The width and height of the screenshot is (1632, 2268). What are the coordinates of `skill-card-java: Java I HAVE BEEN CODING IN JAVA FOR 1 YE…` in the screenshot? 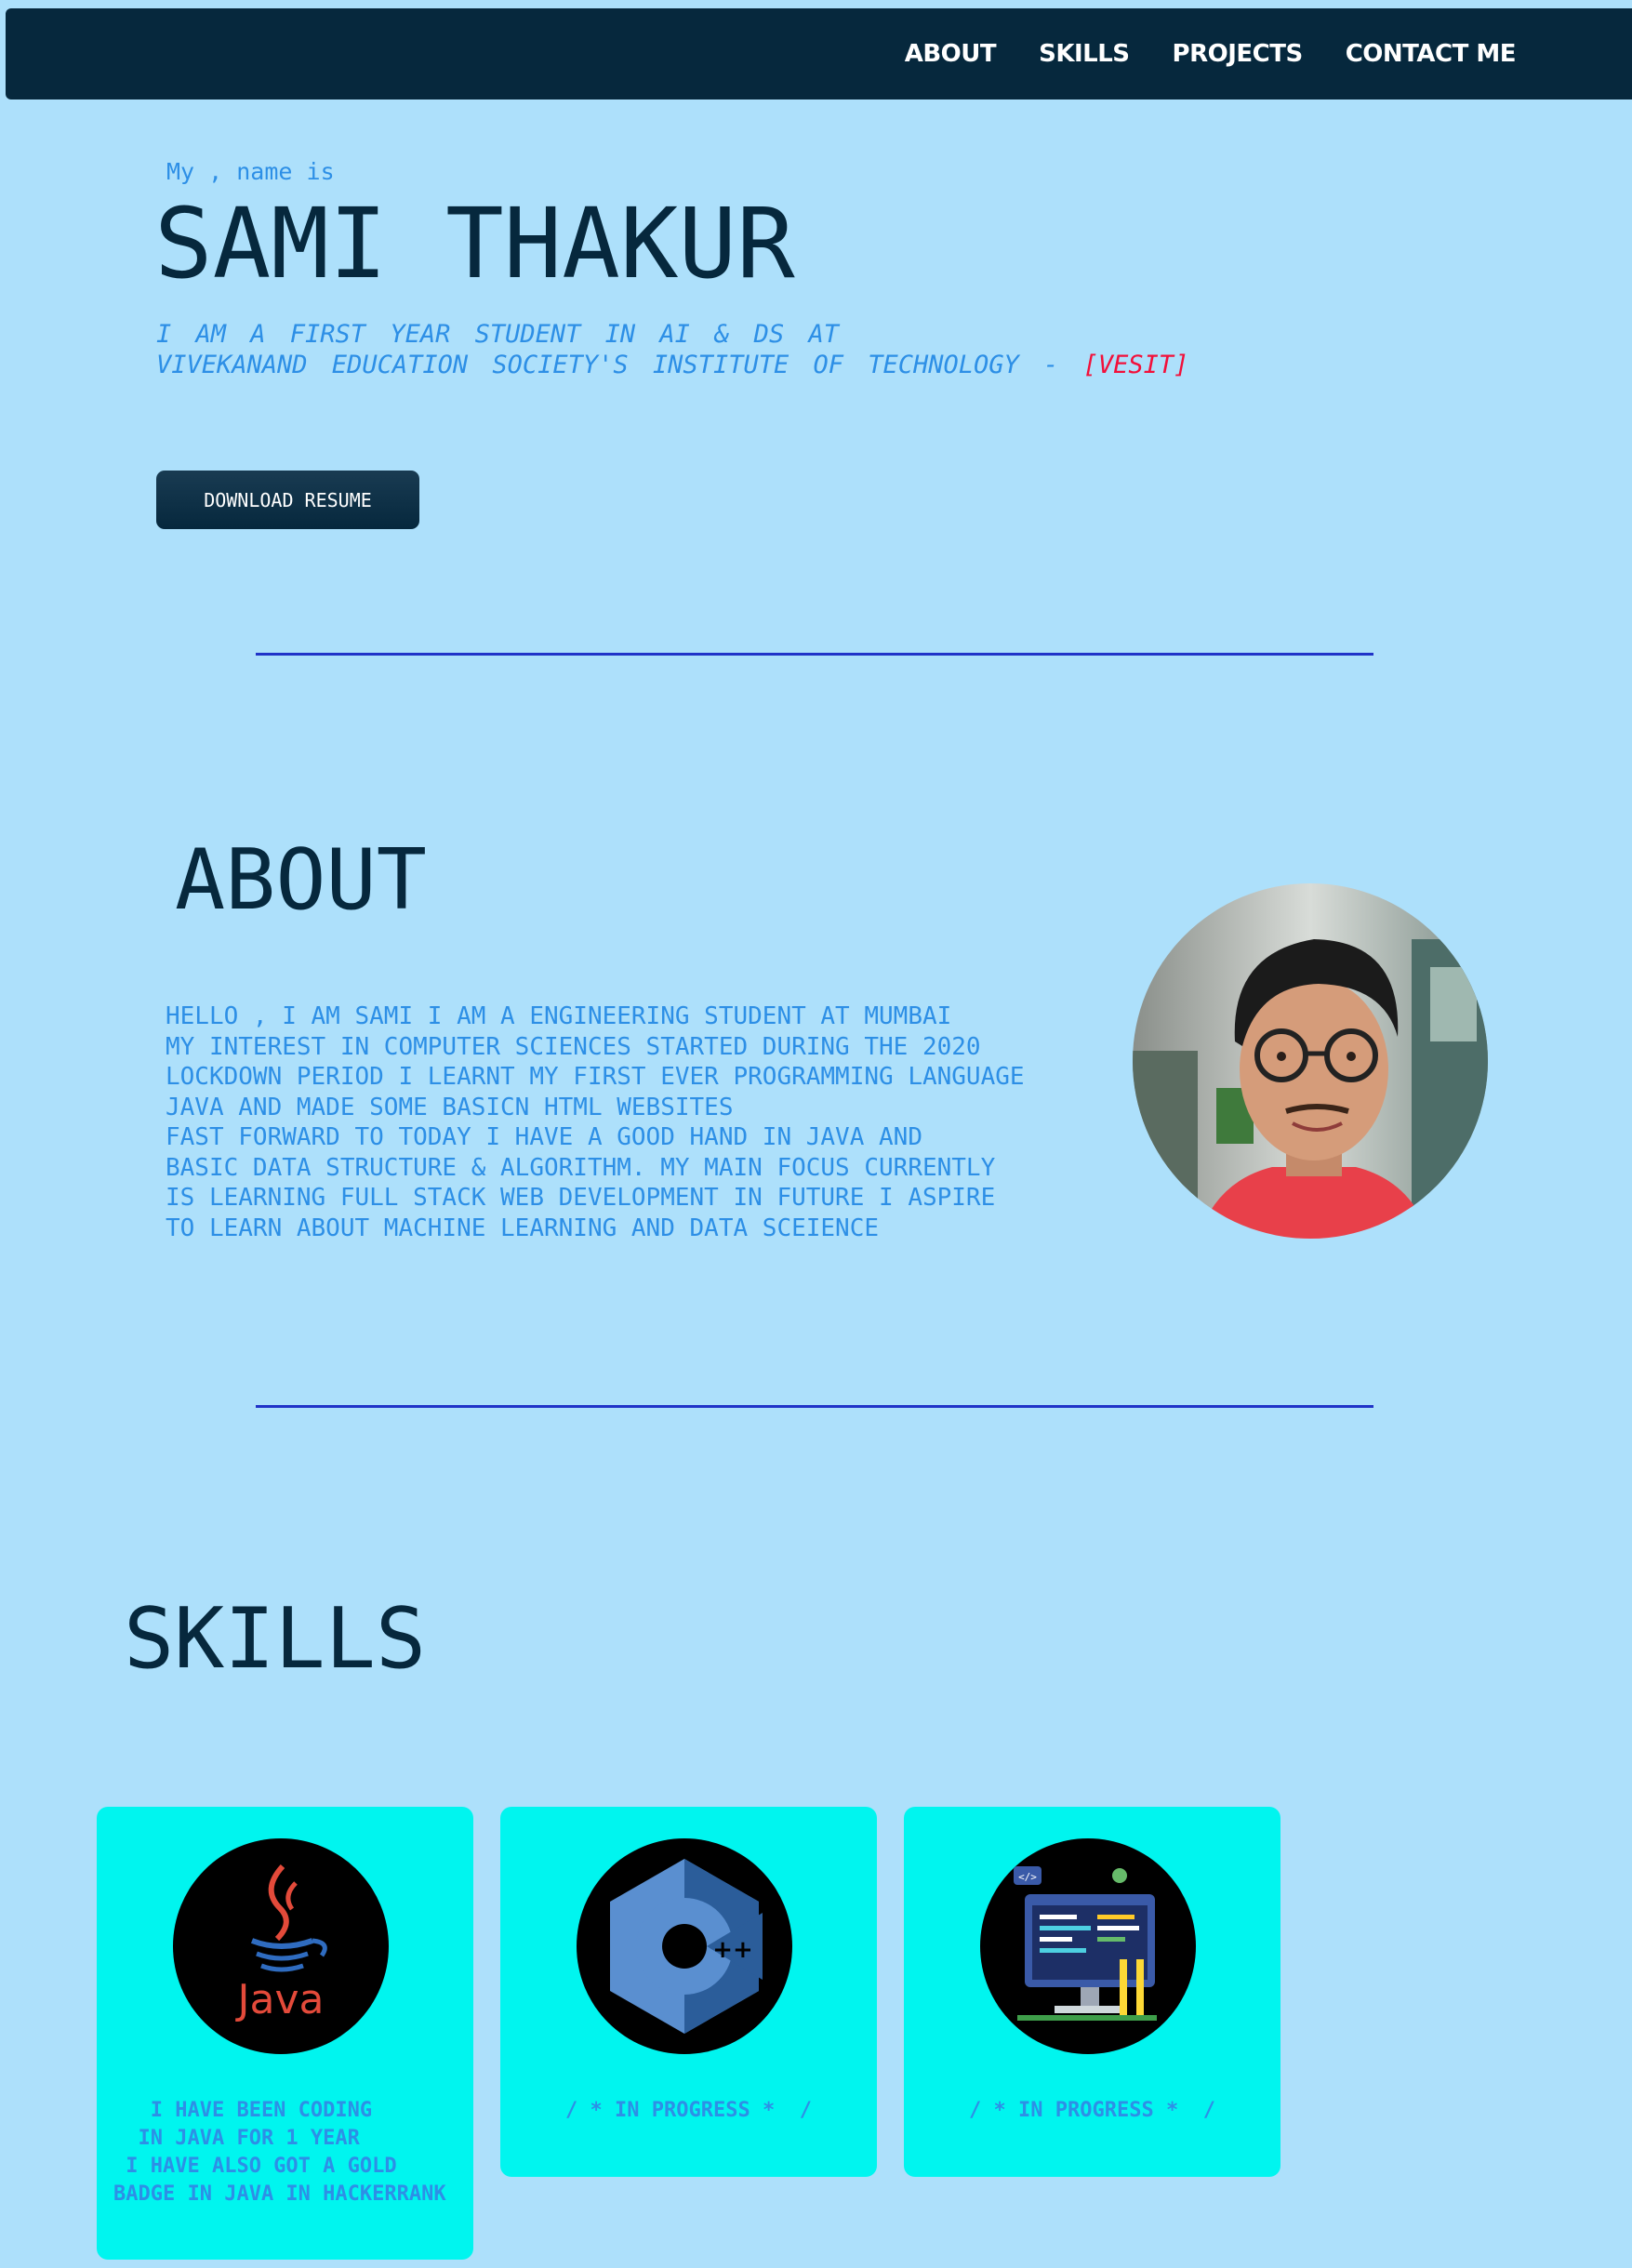 It's located at (285, 2033).